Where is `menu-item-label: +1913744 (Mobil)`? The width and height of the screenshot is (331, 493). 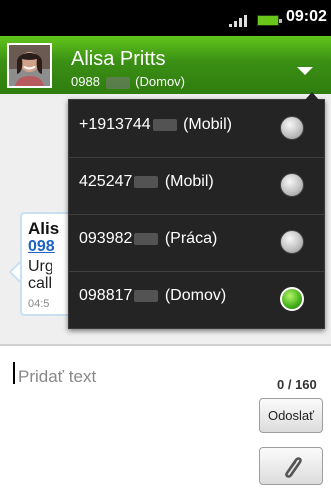 menu-item-label: +1913744 (Mobil) is located at coordinates (155, 125).